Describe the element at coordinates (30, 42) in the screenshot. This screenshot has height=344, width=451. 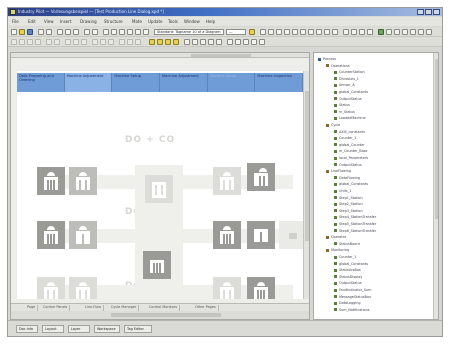
I see `rotate-icon` at that location.